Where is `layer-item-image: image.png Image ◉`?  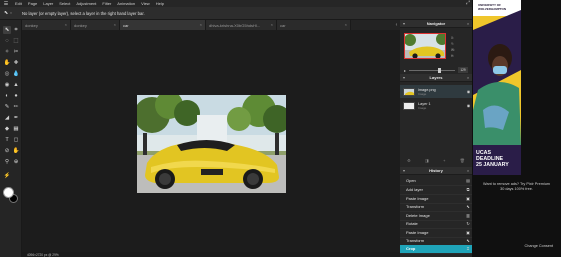
layer-item-image: image.png Image ◉ is located at coordinates (436, 91).